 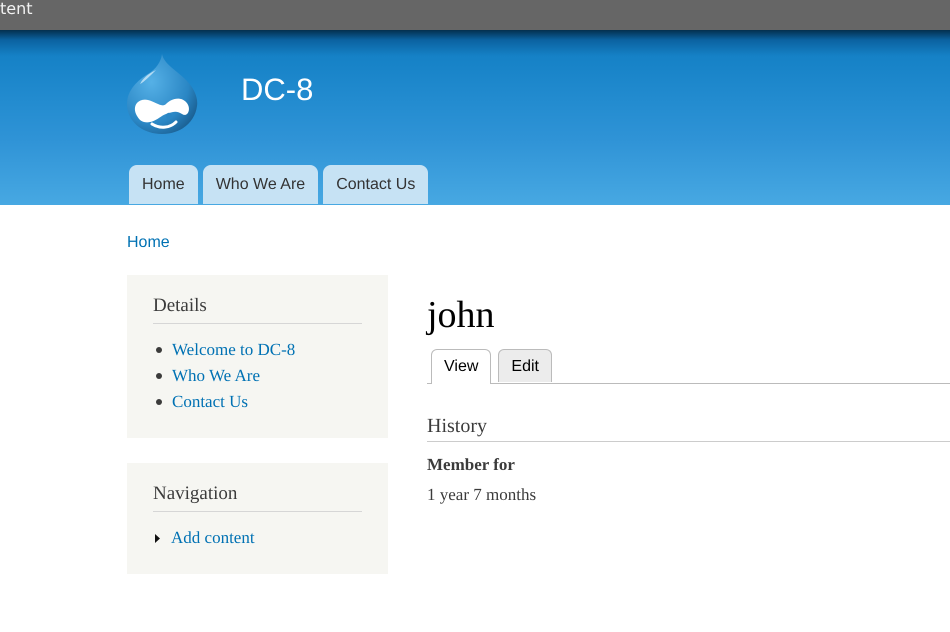 I want to click on sidebar-link: Add content, so click(x=213, y=538).